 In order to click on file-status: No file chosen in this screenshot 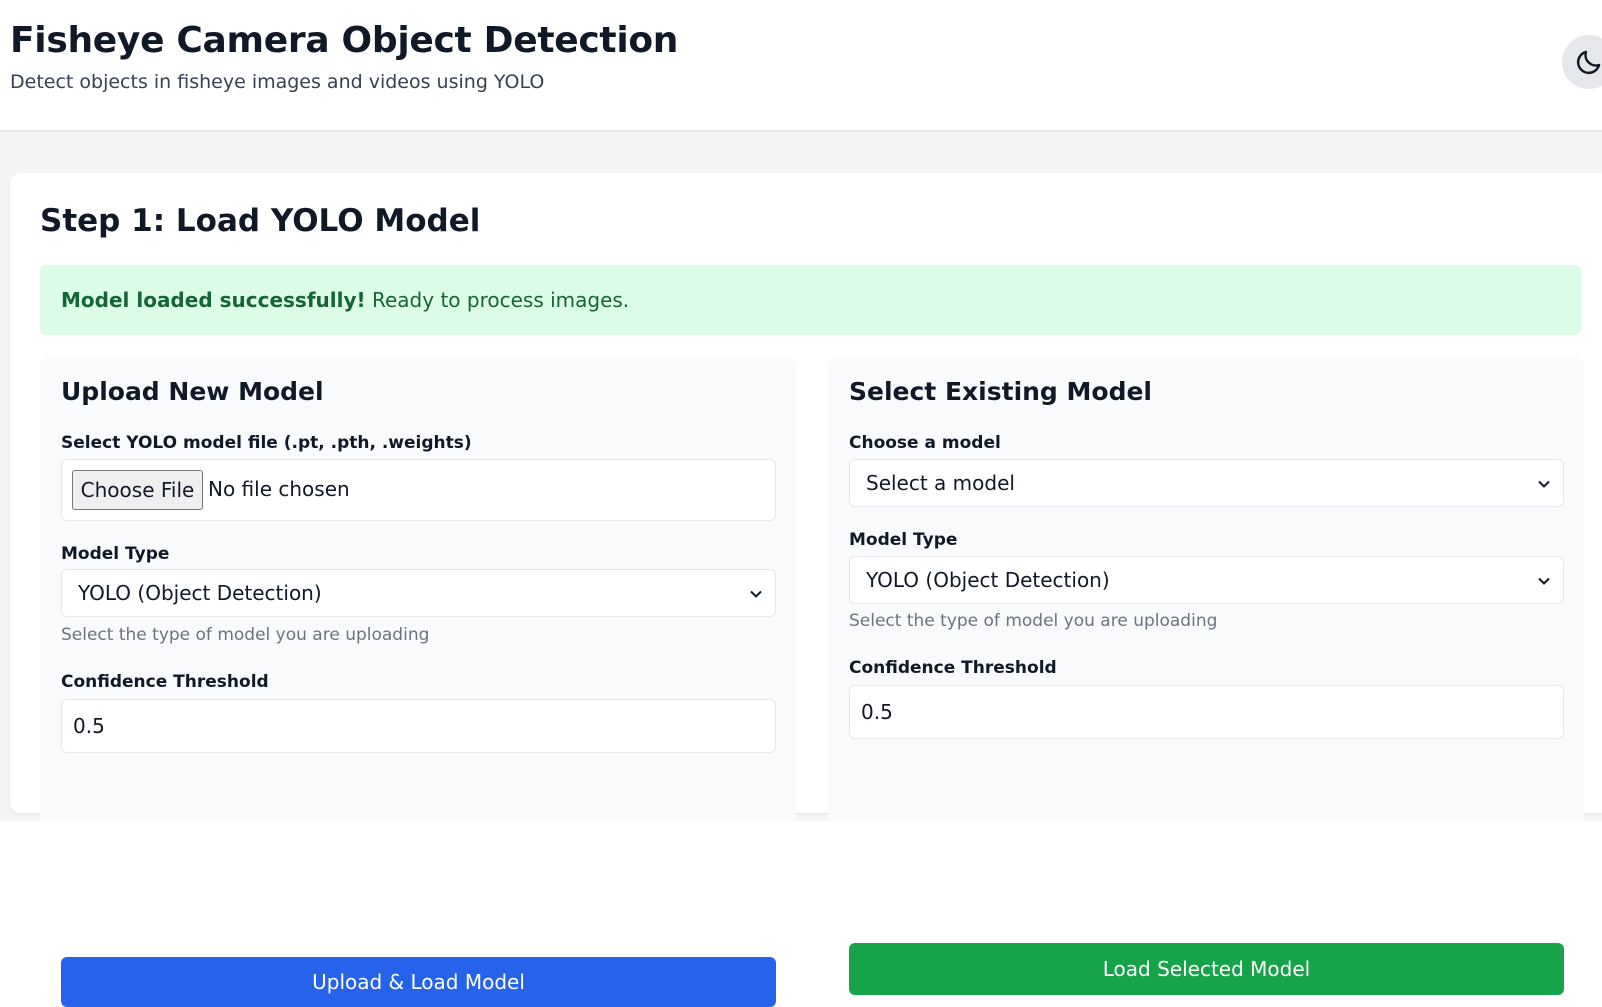, I will do `click(279, 489)`.